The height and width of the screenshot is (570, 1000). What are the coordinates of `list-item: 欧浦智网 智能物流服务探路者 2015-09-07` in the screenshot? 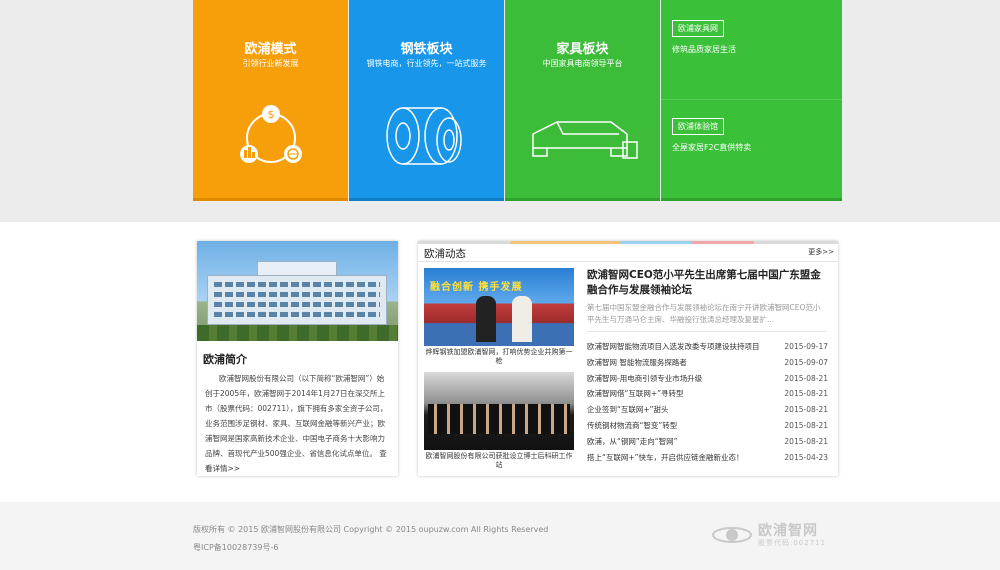 It's located at (707, 363).